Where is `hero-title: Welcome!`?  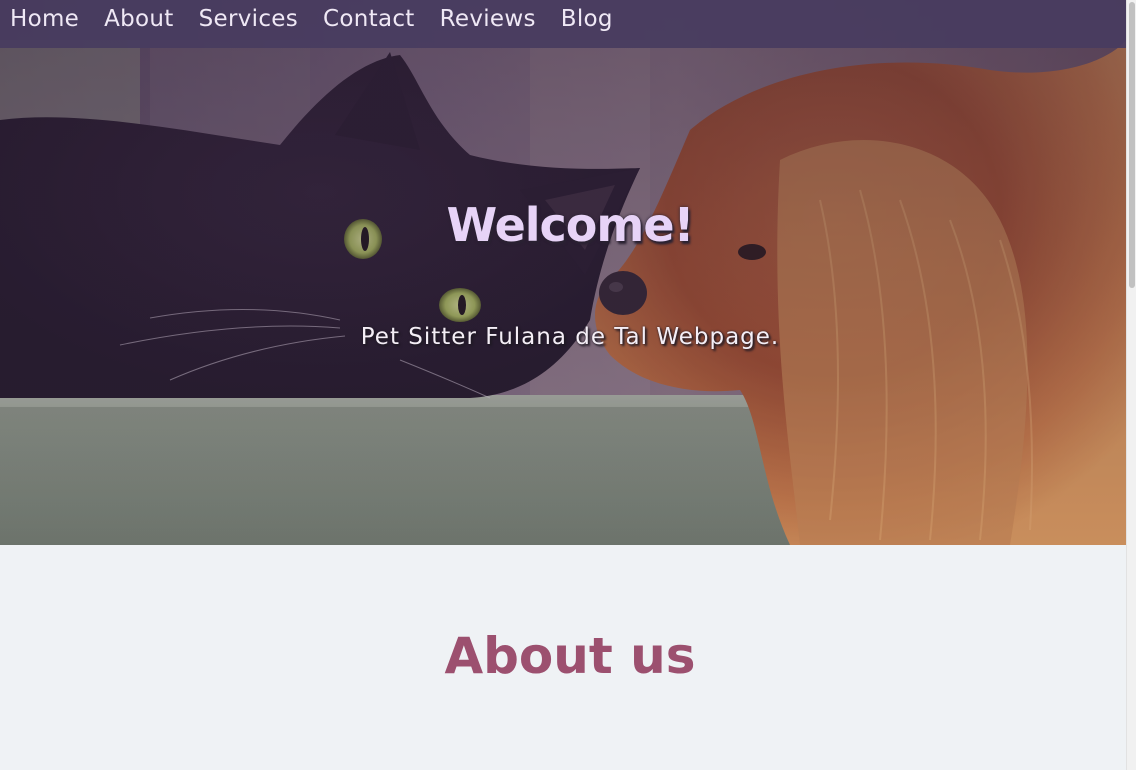
hero-title: Welcome! is located at coordinates (570, 225).